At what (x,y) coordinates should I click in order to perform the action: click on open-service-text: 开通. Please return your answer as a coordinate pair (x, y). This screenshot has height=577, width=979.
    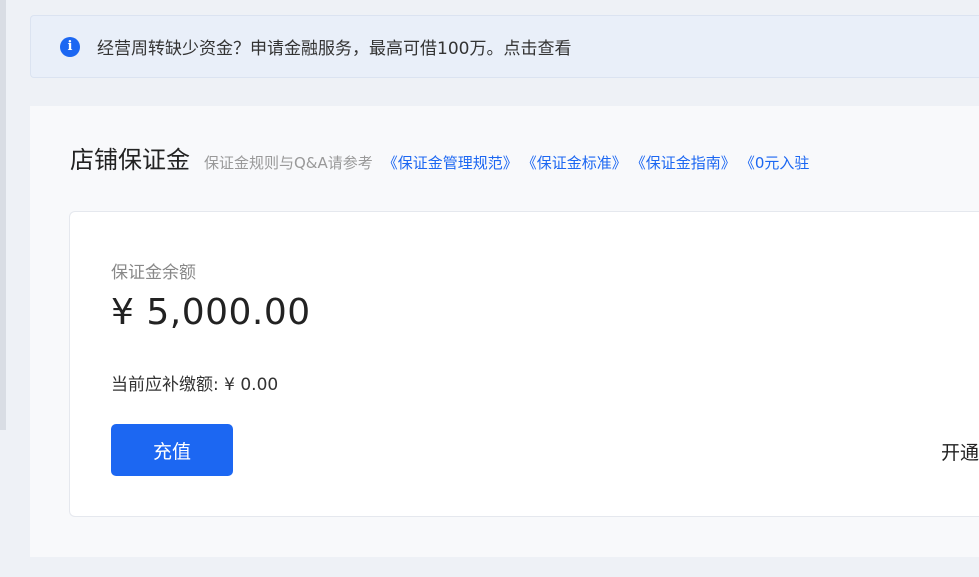
    Looking at the image, I should click on (960, 451).